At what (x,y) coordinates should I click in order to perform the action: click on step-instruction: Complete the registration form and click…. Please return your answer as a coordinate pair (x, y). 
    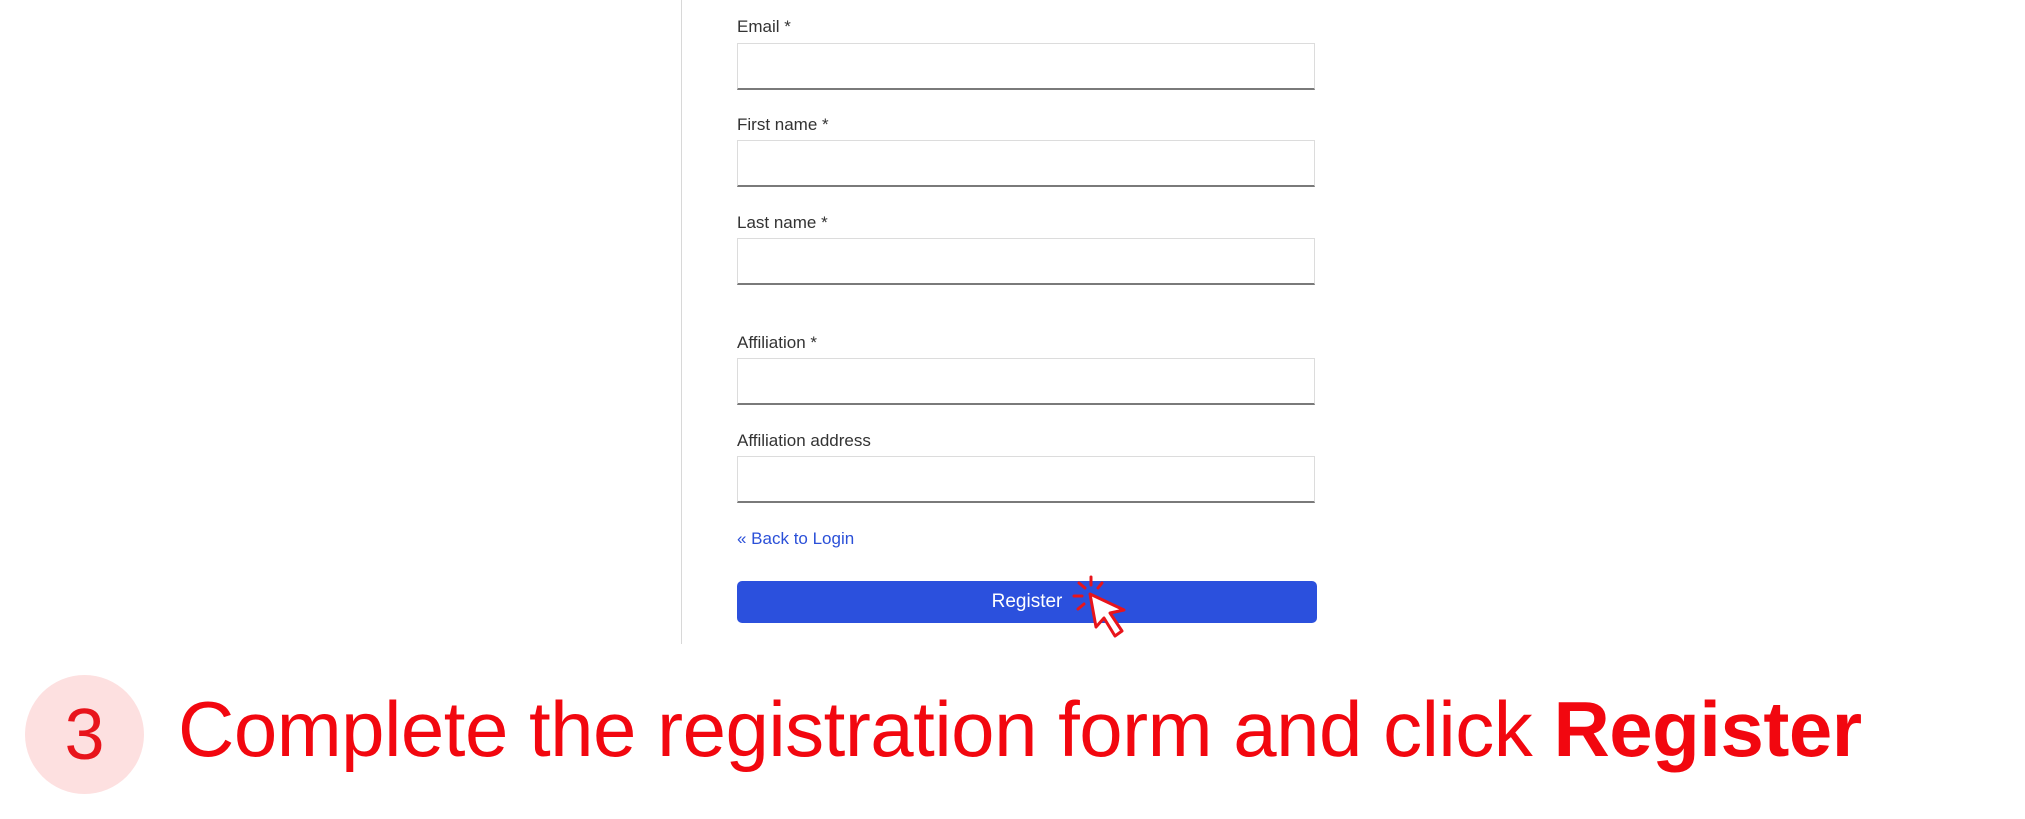
    Looking at the image, I should click on (1020, 730).